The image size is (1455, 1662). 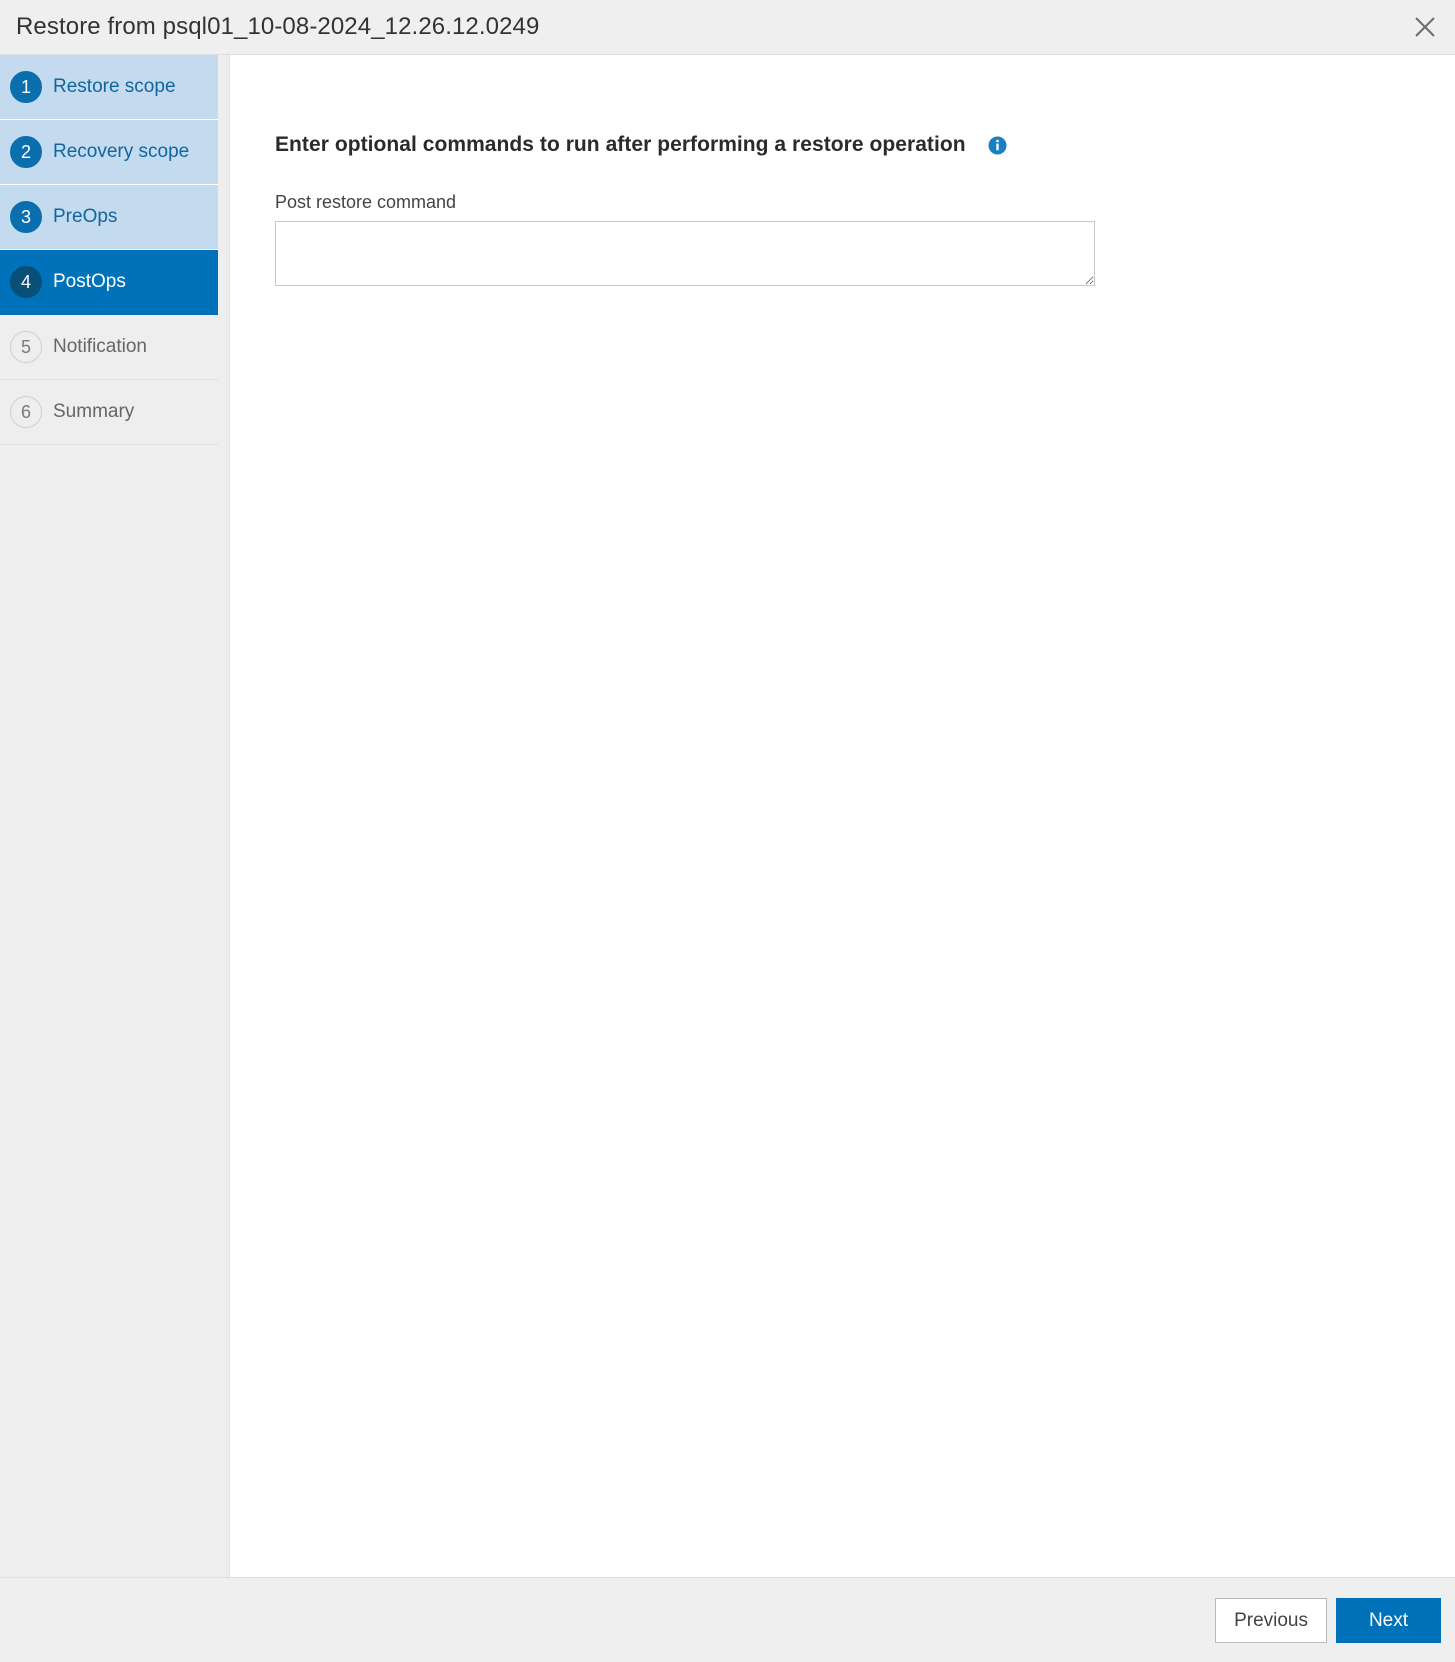 I want to click on sidebar-item-label: Recovery scope, so click(x=121, y=151).